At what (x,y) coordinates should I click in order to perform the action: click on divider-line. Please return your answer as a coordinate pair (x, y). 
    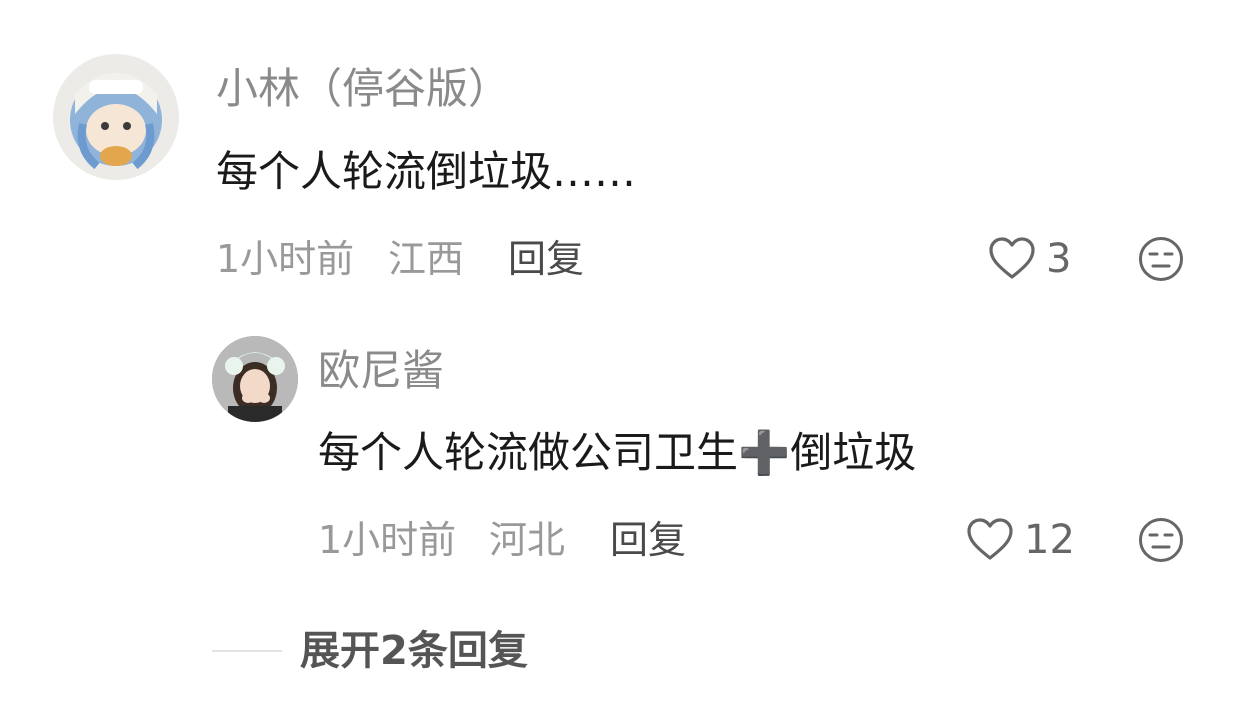
    Looking at the image, I should click on (247, 651).